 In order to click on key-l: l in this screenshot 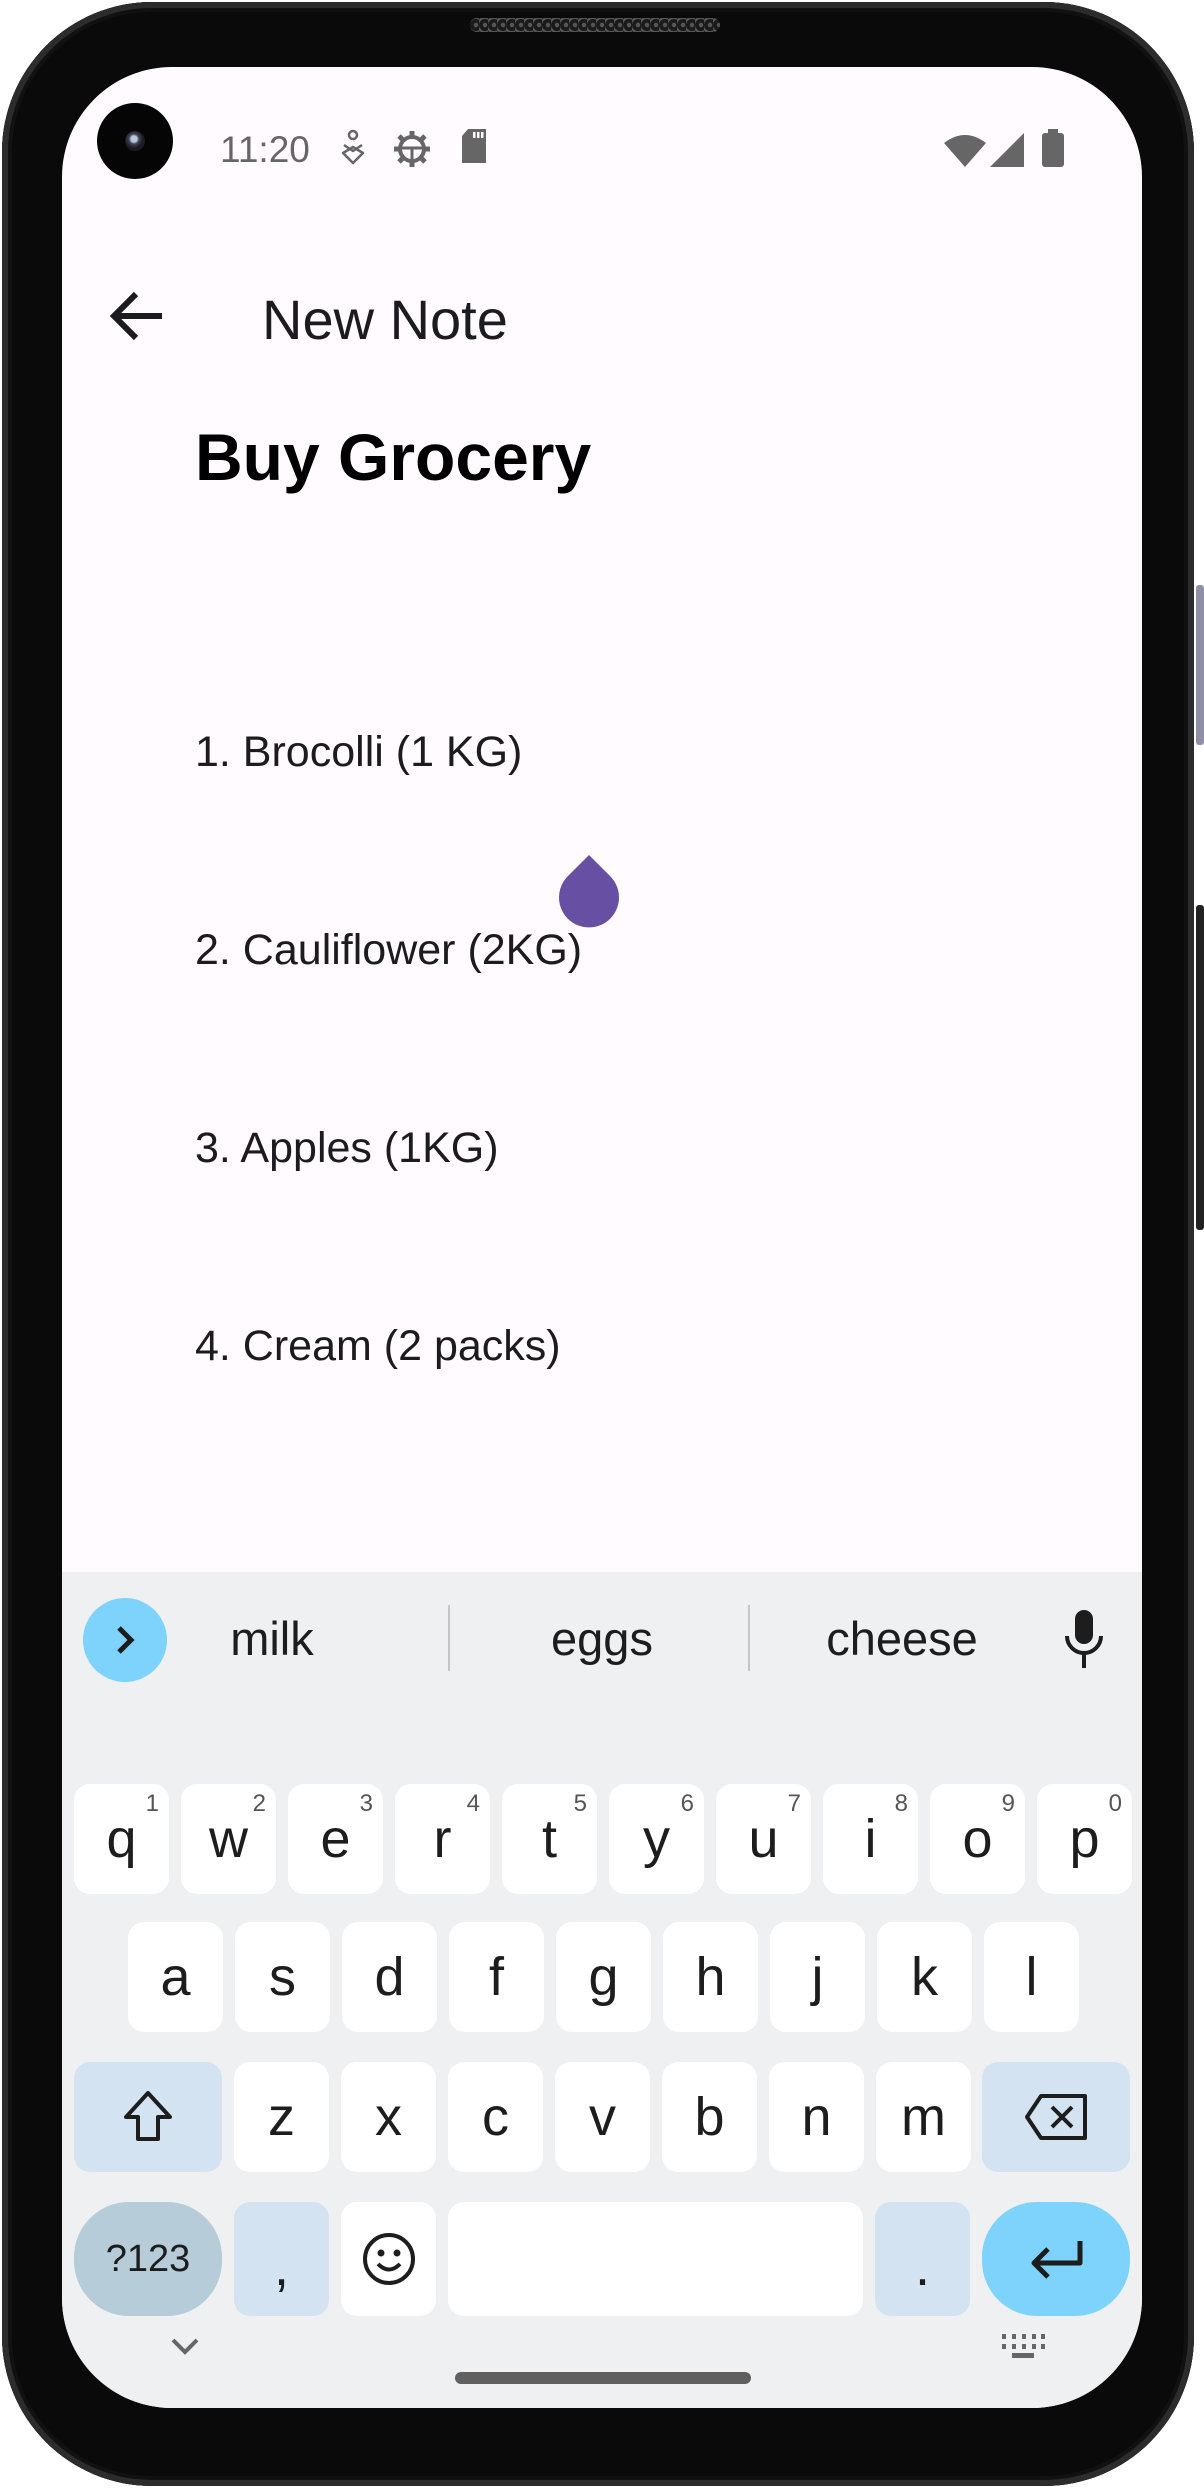, I will do `click(1031, 1977)`.